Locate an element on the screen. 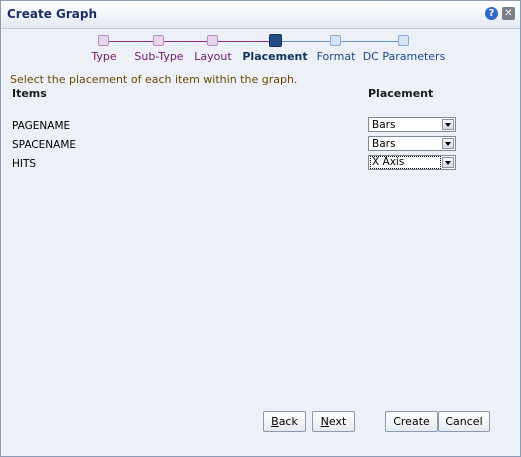 The height and width of the screenshot is (457, 521). step-label-layout: Layout is located at coordinates (212, 56).